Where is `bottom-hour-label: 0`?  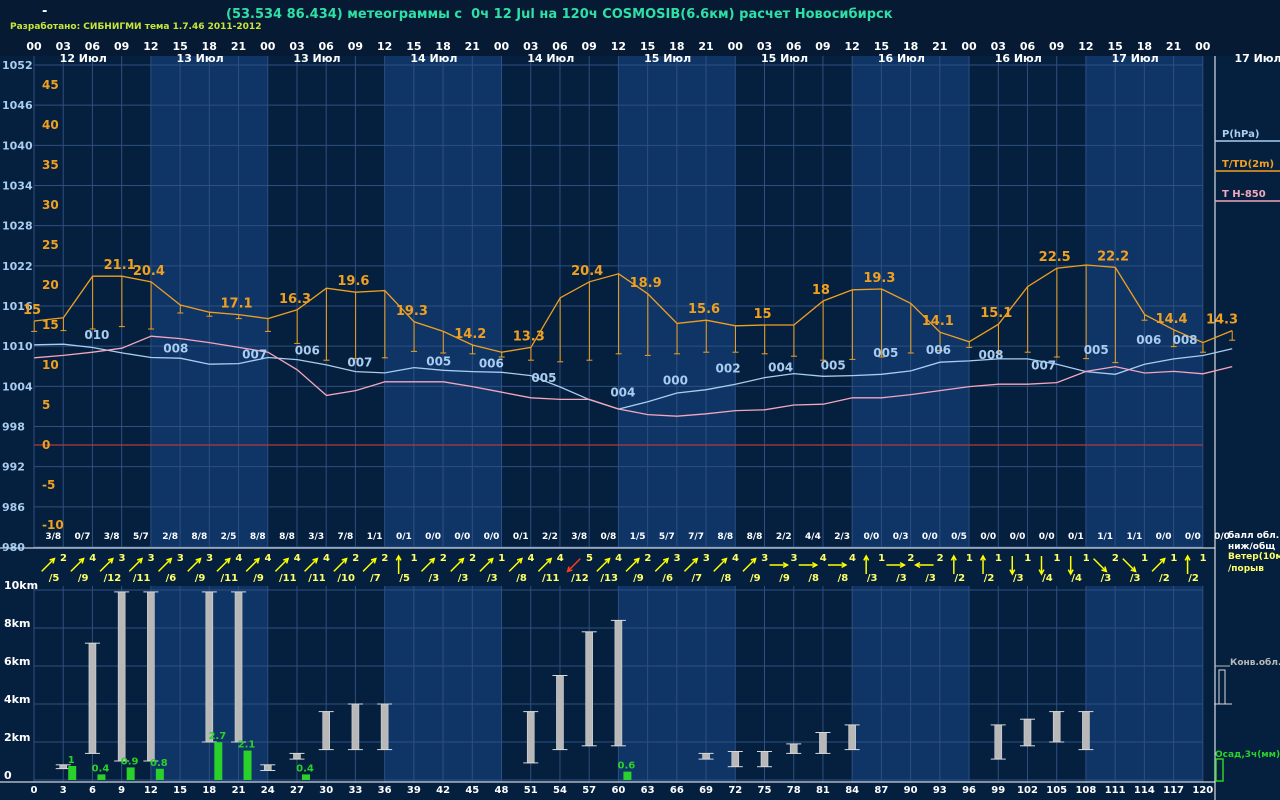 bottom-hour-label: 0 is located at coordinates (34, 790).